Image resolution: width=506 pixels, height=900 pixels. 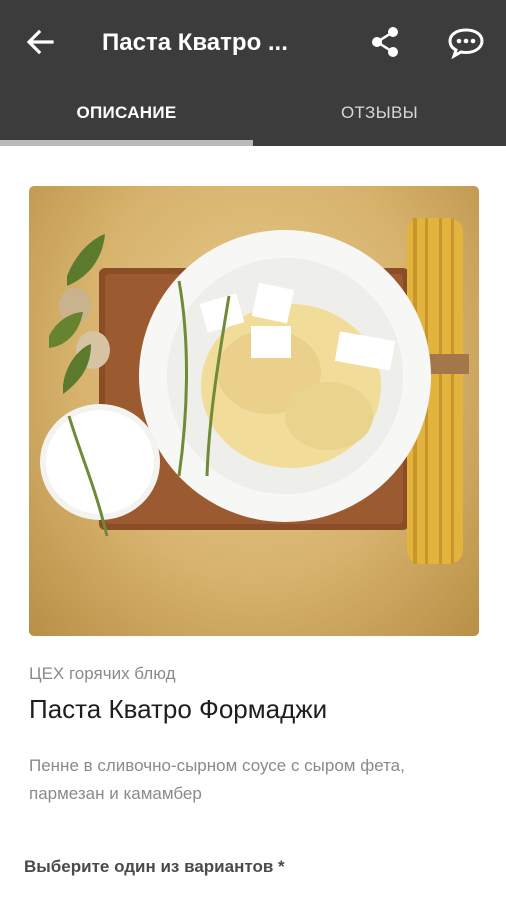 I want to click on back-button, so click(x=40, y=42).